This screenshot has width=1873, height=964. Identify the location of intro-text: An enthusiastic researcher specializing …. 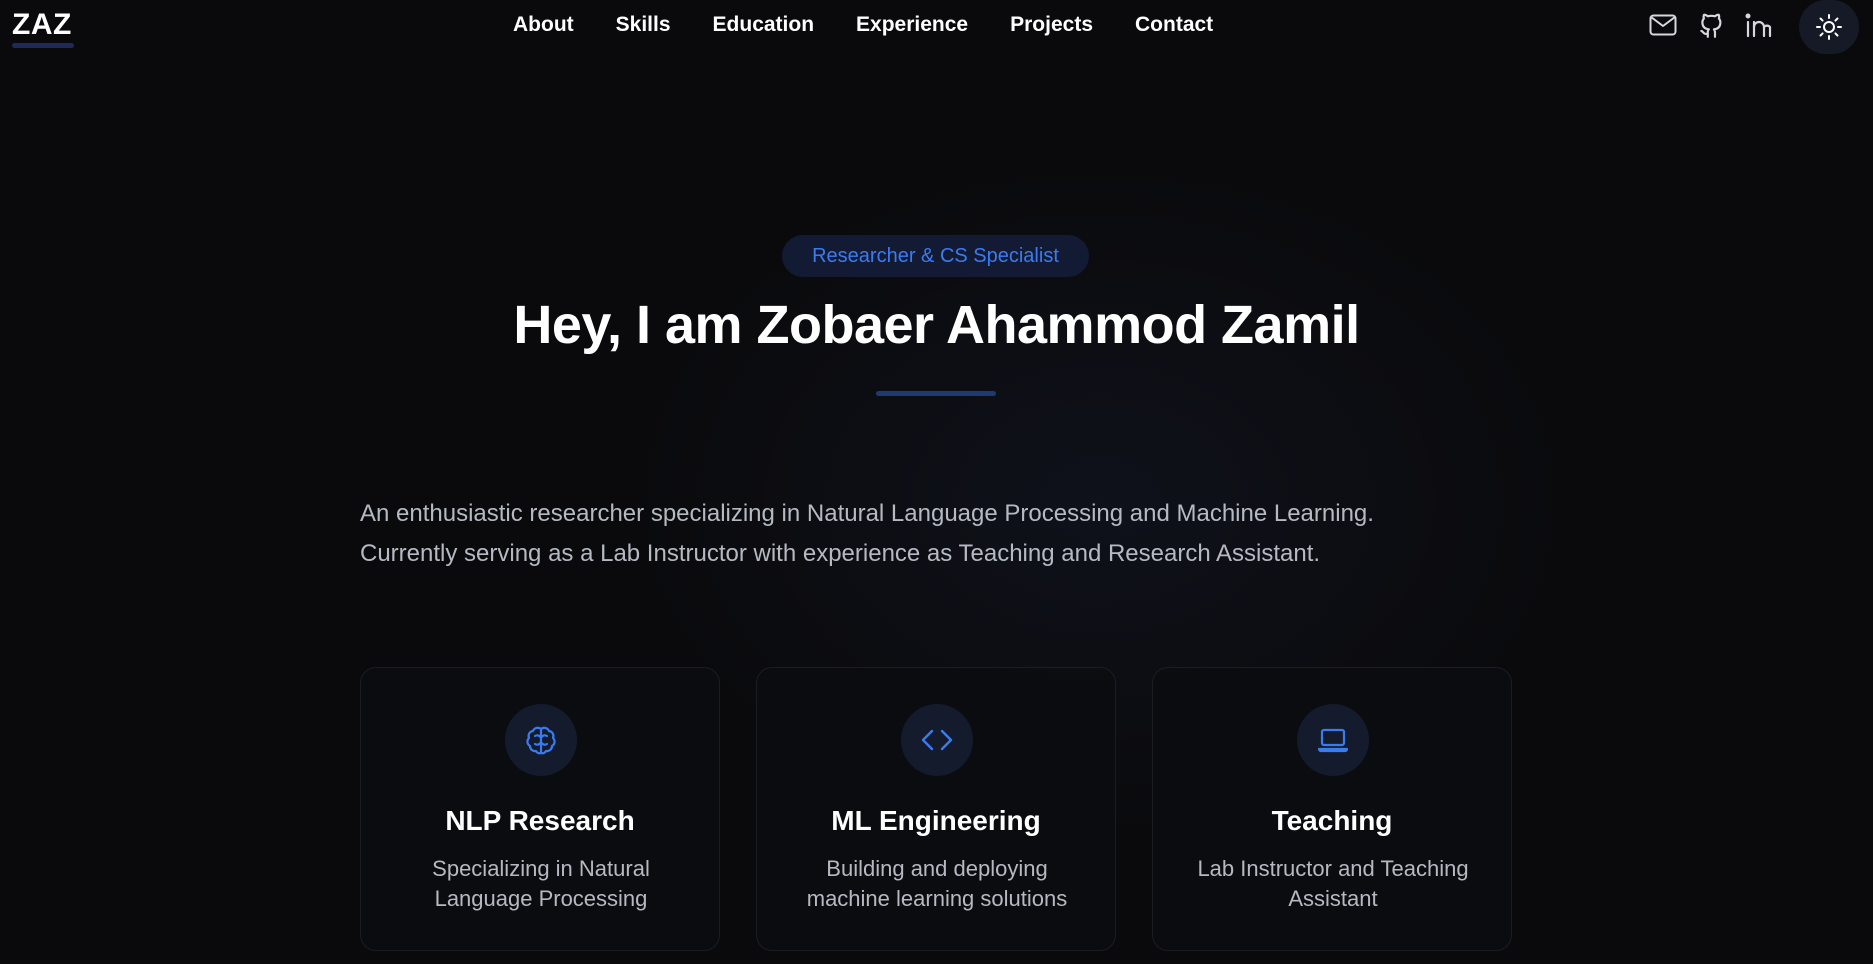
(960, 534).